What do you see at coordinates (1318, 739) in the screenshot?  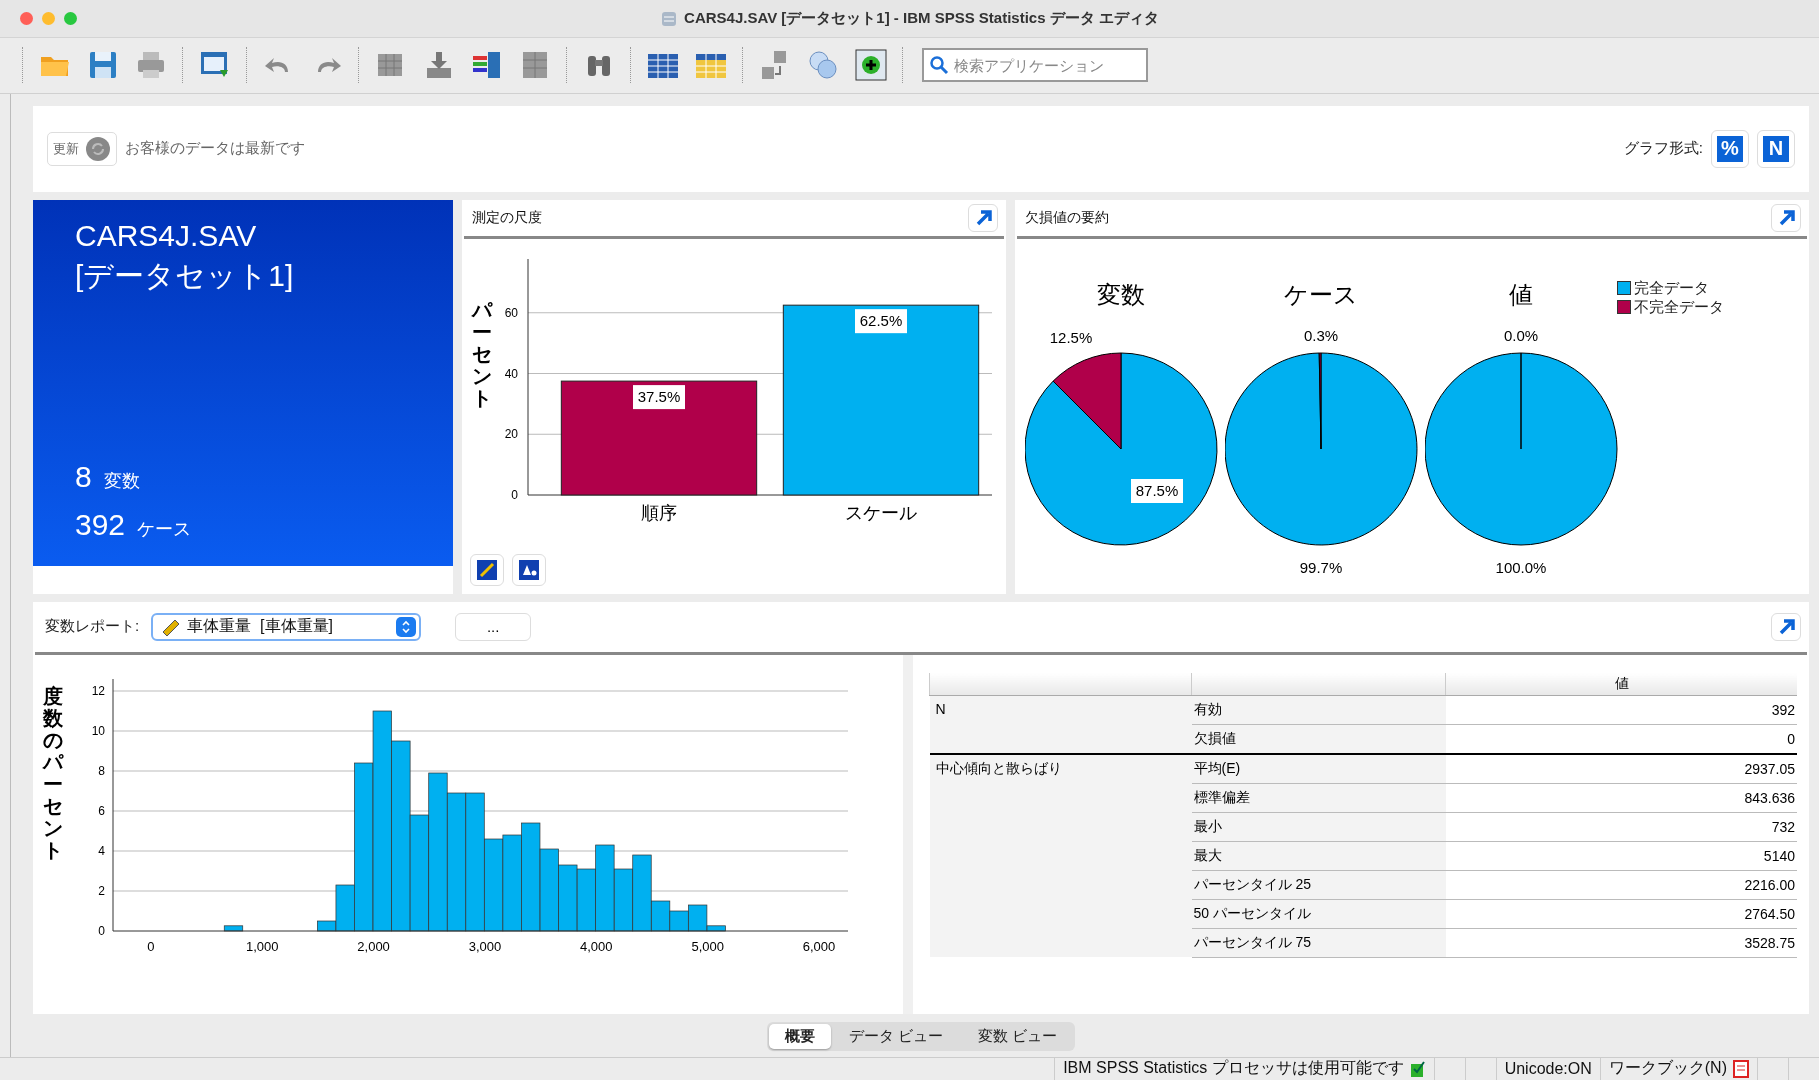 I see `statistic-name: 欠損値` at bounding box center [1318, 739].